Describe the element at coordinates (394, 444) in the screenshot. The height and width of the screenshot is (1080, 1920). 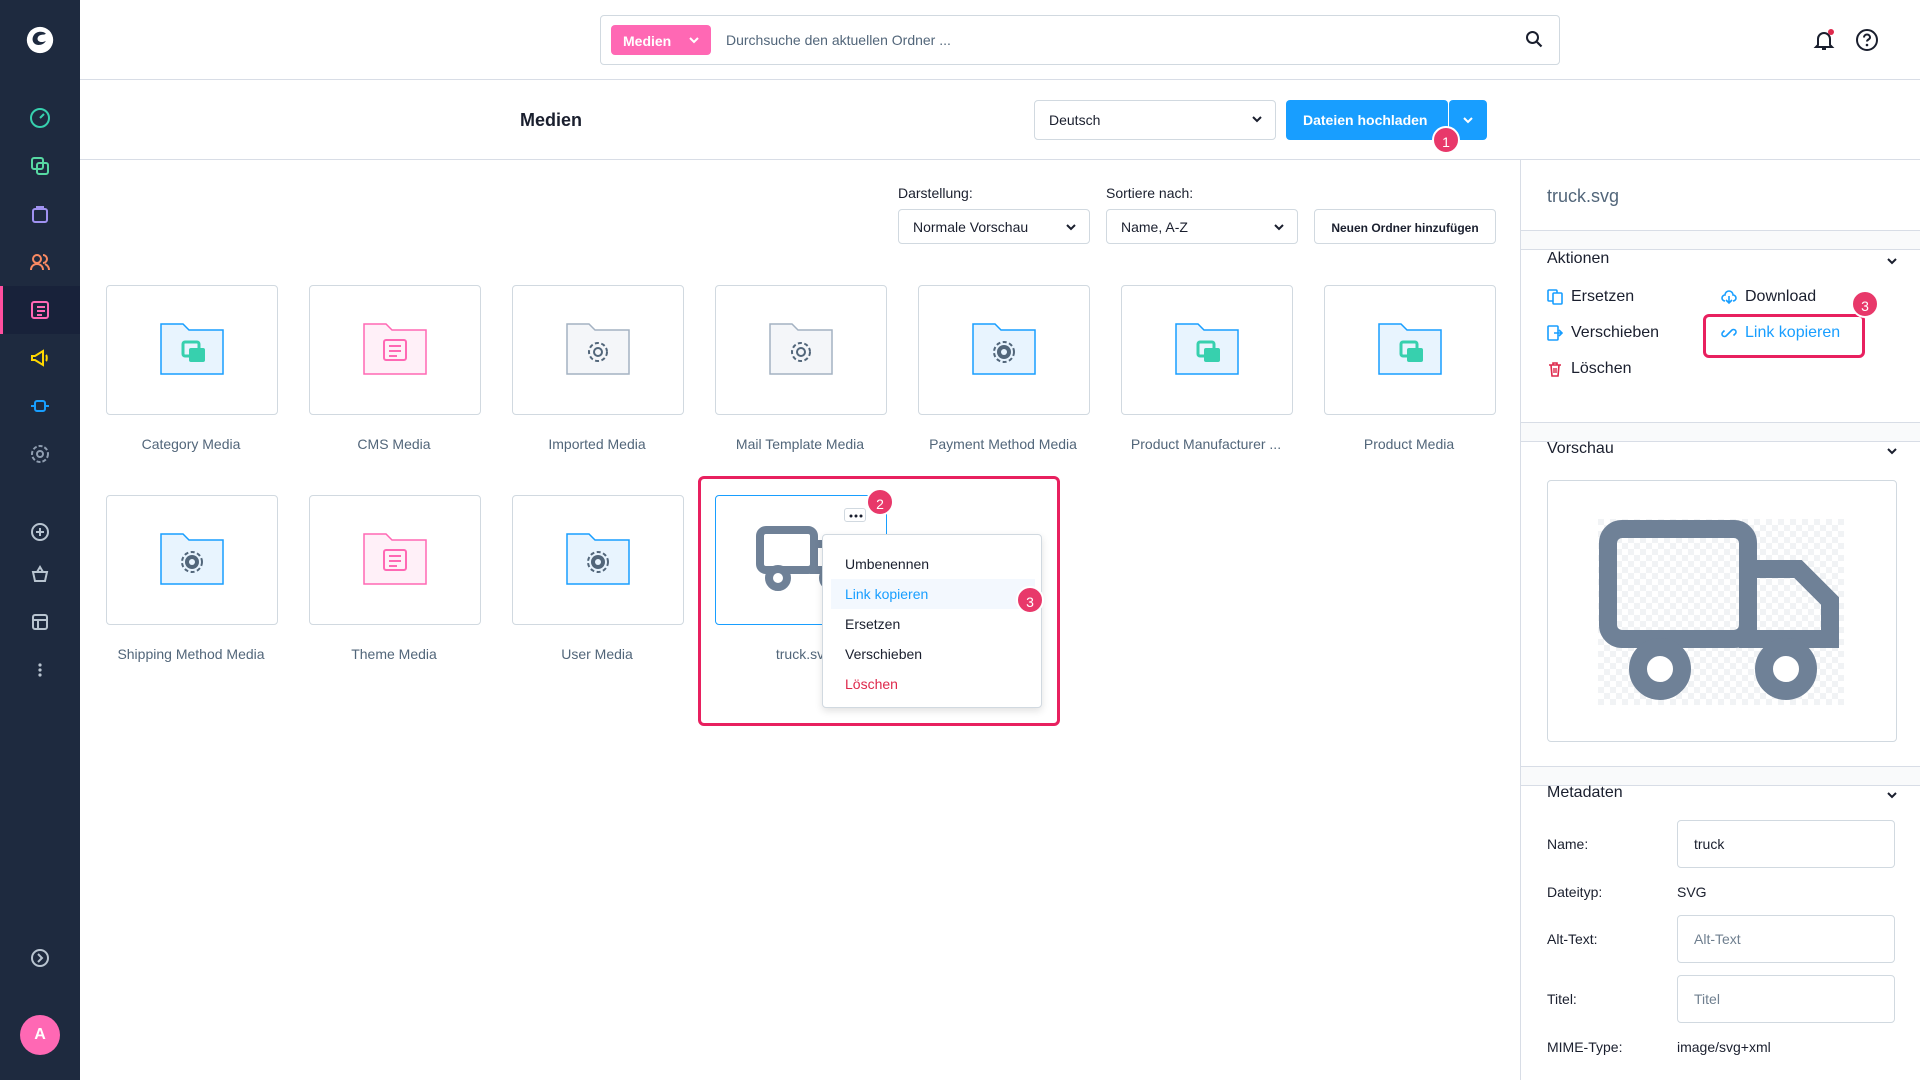
I see `folder-label: CMS Media` at that location.